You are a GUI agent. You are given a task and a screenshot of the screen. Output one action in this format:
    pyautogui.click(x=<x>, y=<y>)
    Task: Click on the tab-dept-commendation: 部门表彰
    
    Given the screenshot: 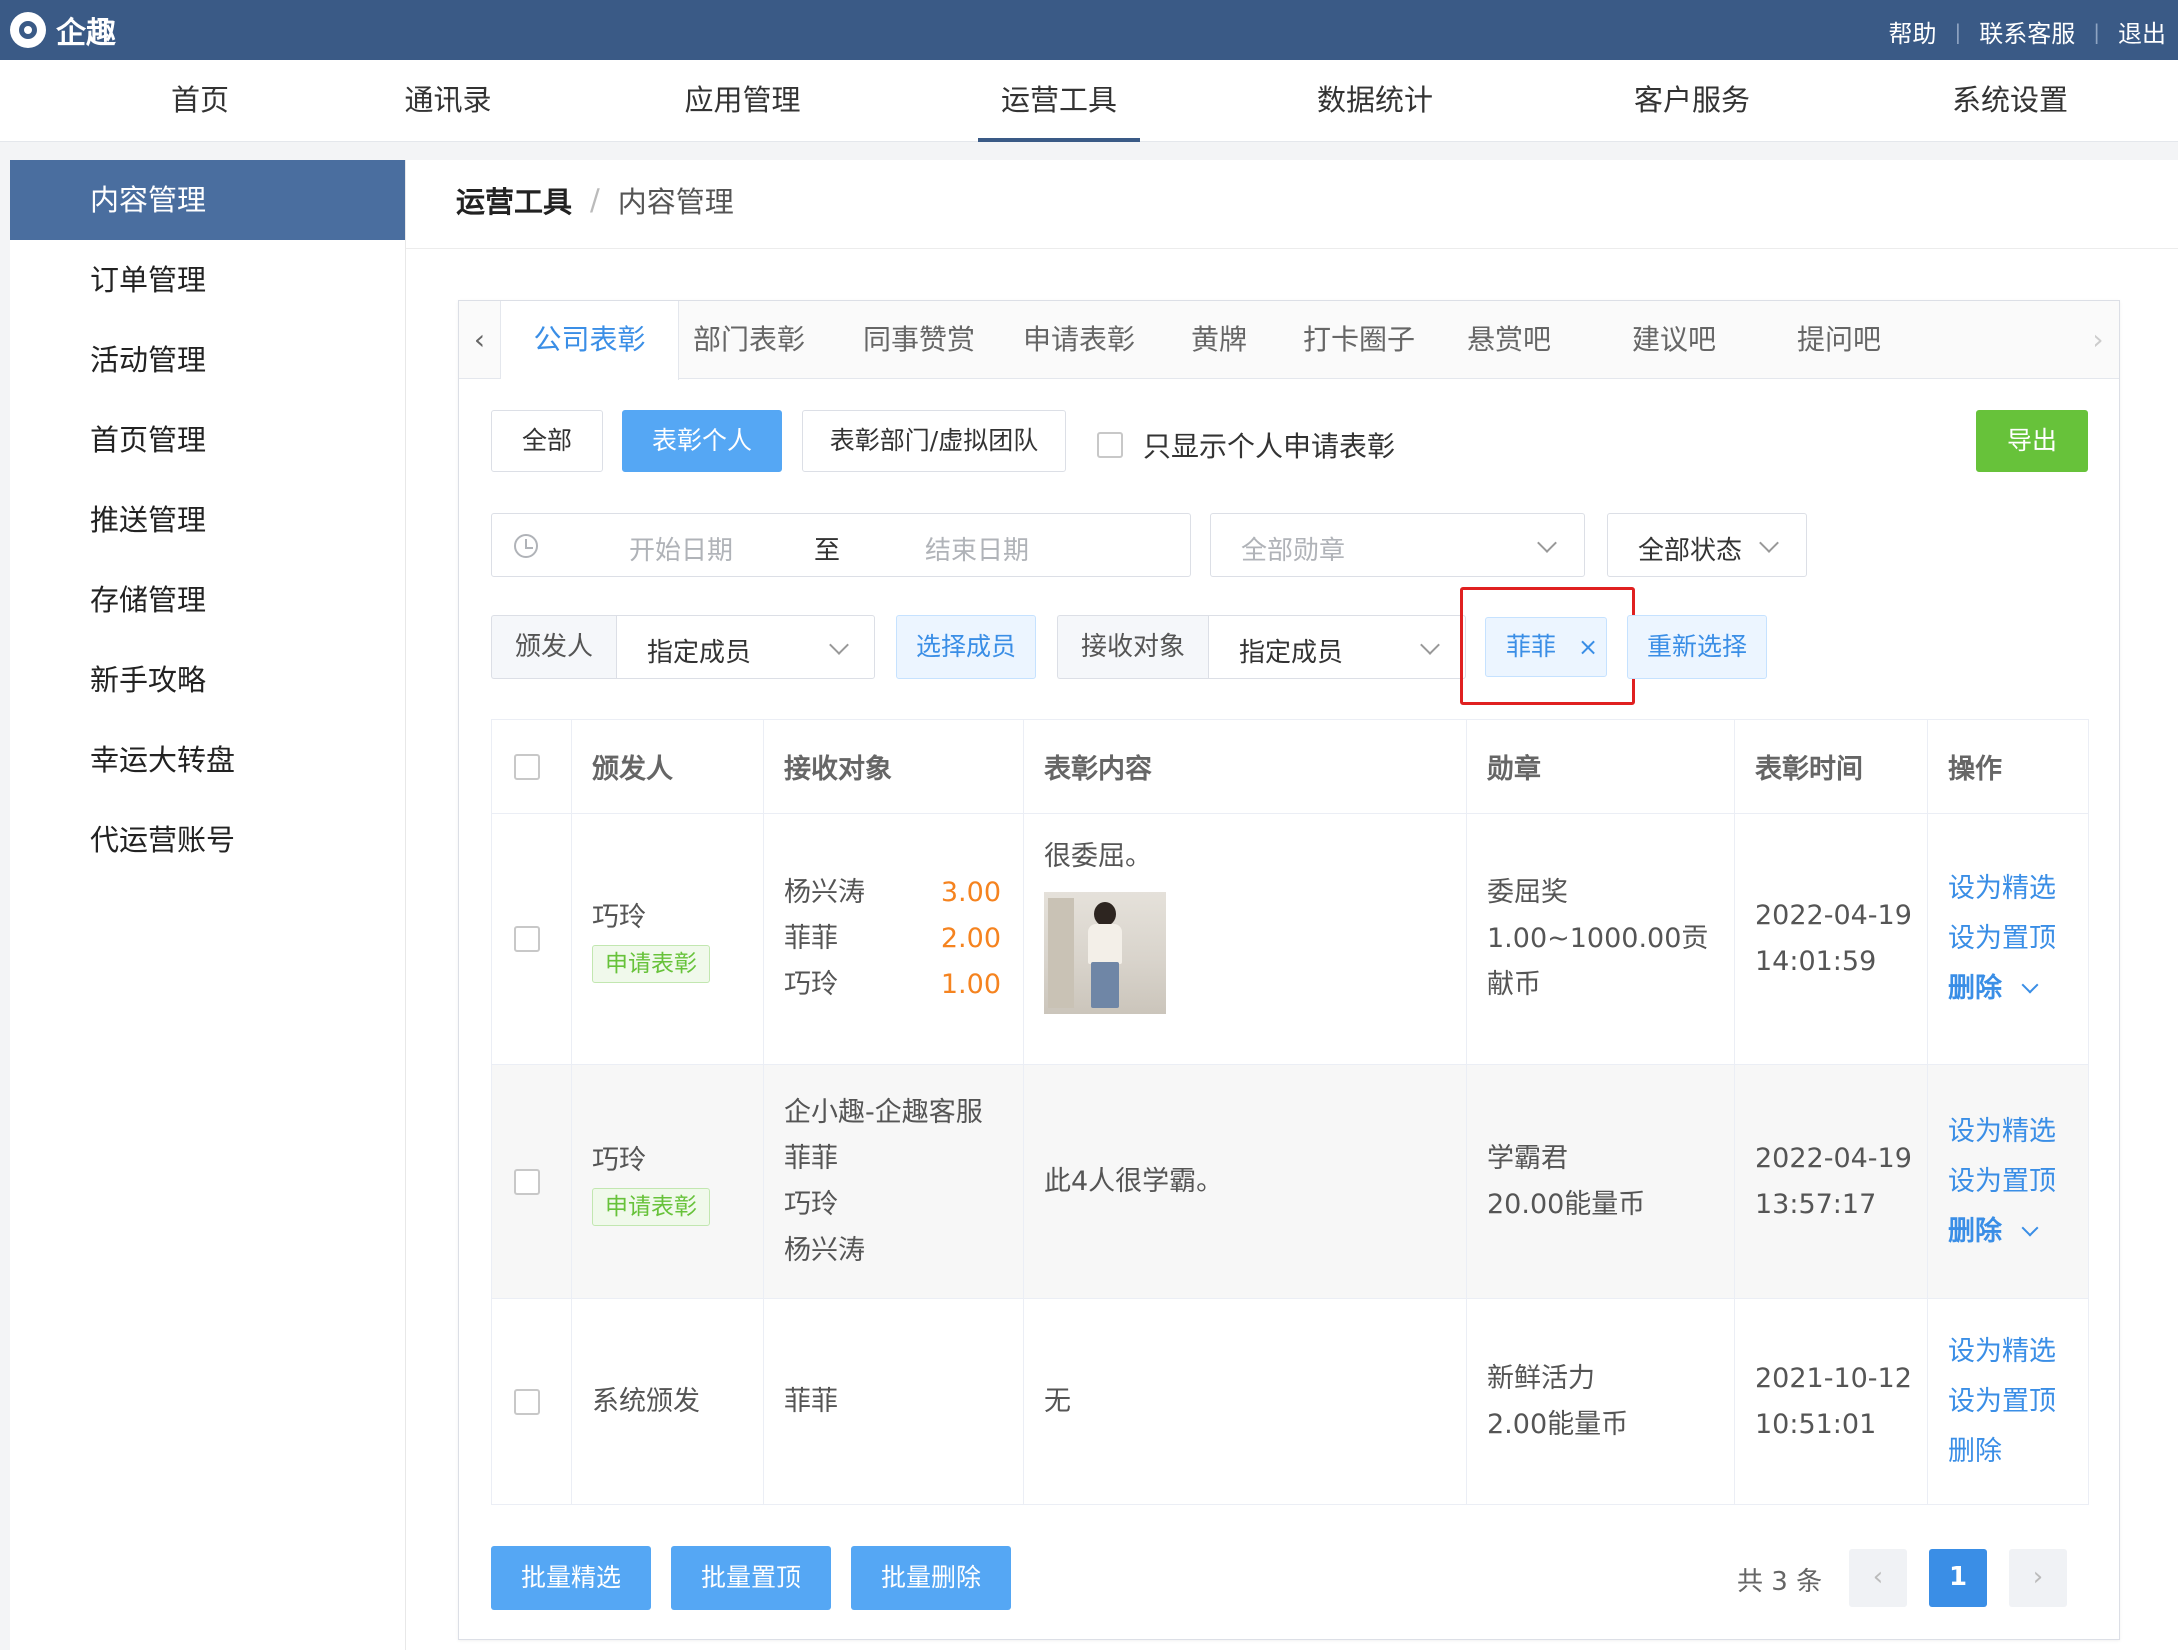 What is the action you would take?
    pyautogui.click(x=749, y=340)
    